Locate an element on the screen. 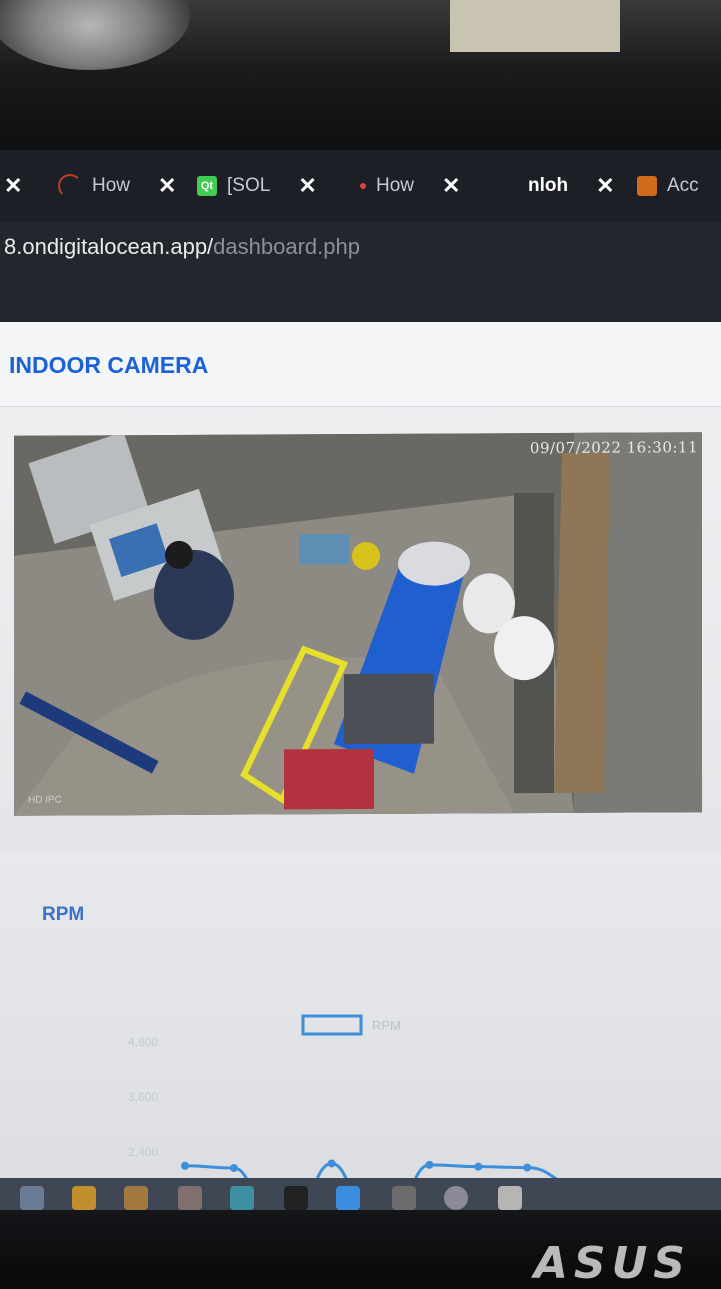 This screenshot has height=1289, width=721. swirl-favicon-icon is located at coordinates (70, 186).